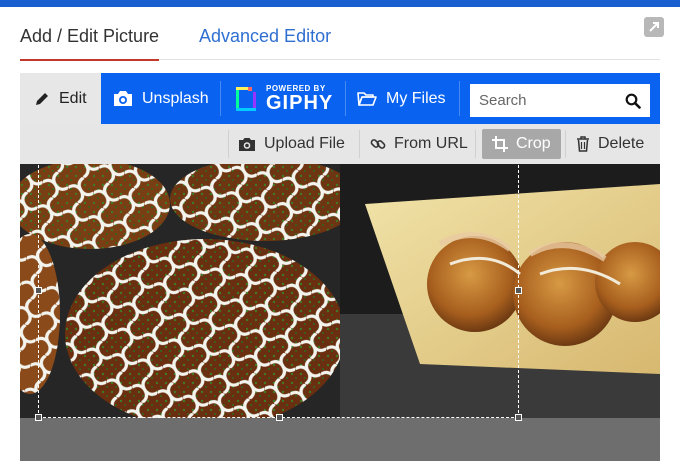  I want to click on from-url-label: From URL, so click(431, 143).